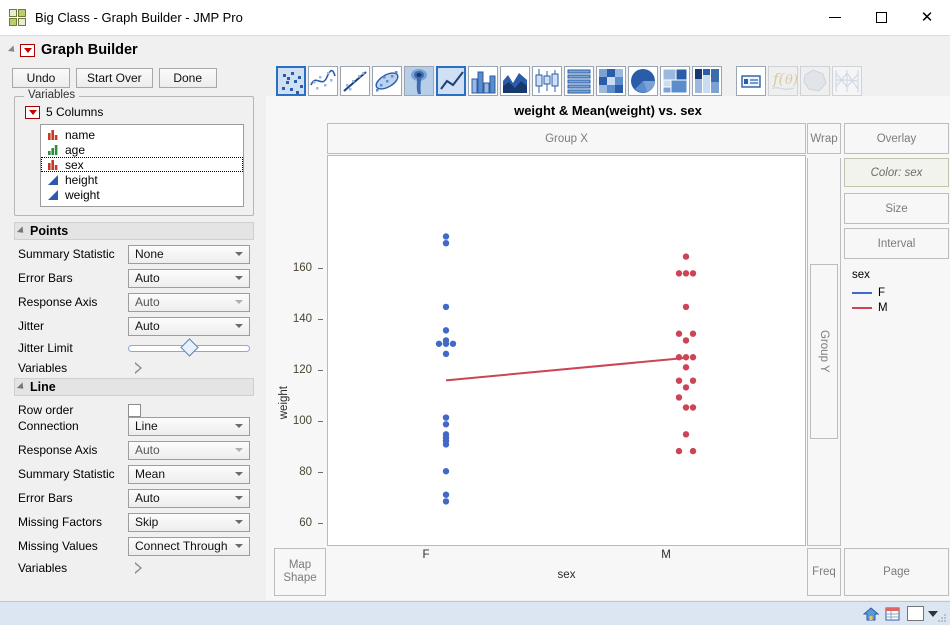 The width and height of the screenshot is (950, 625). I want to click on pie-tool, so click(643, 81).